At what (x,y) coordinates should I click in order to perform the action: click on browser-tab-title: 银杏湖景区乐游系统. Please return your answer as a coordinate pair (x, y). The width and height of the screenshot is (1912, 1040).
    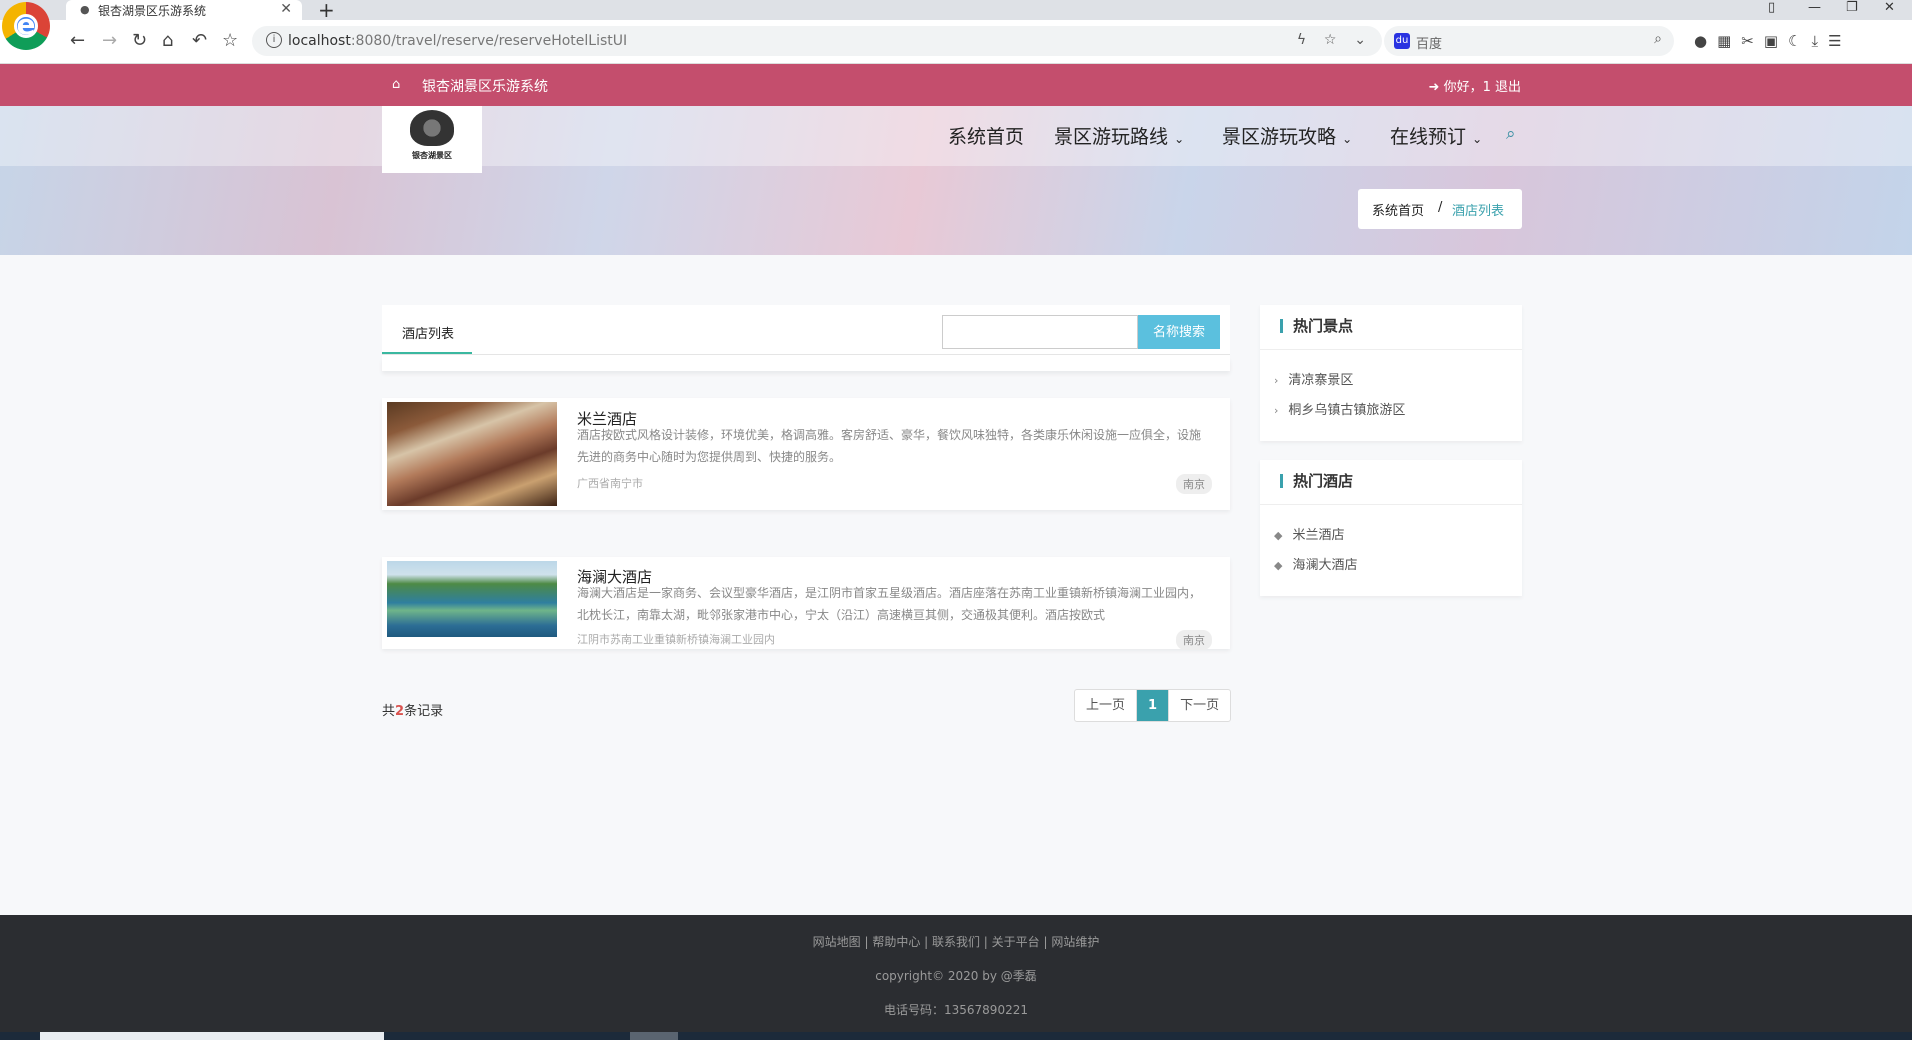
    Looking at the image, I should click on (152, 11).